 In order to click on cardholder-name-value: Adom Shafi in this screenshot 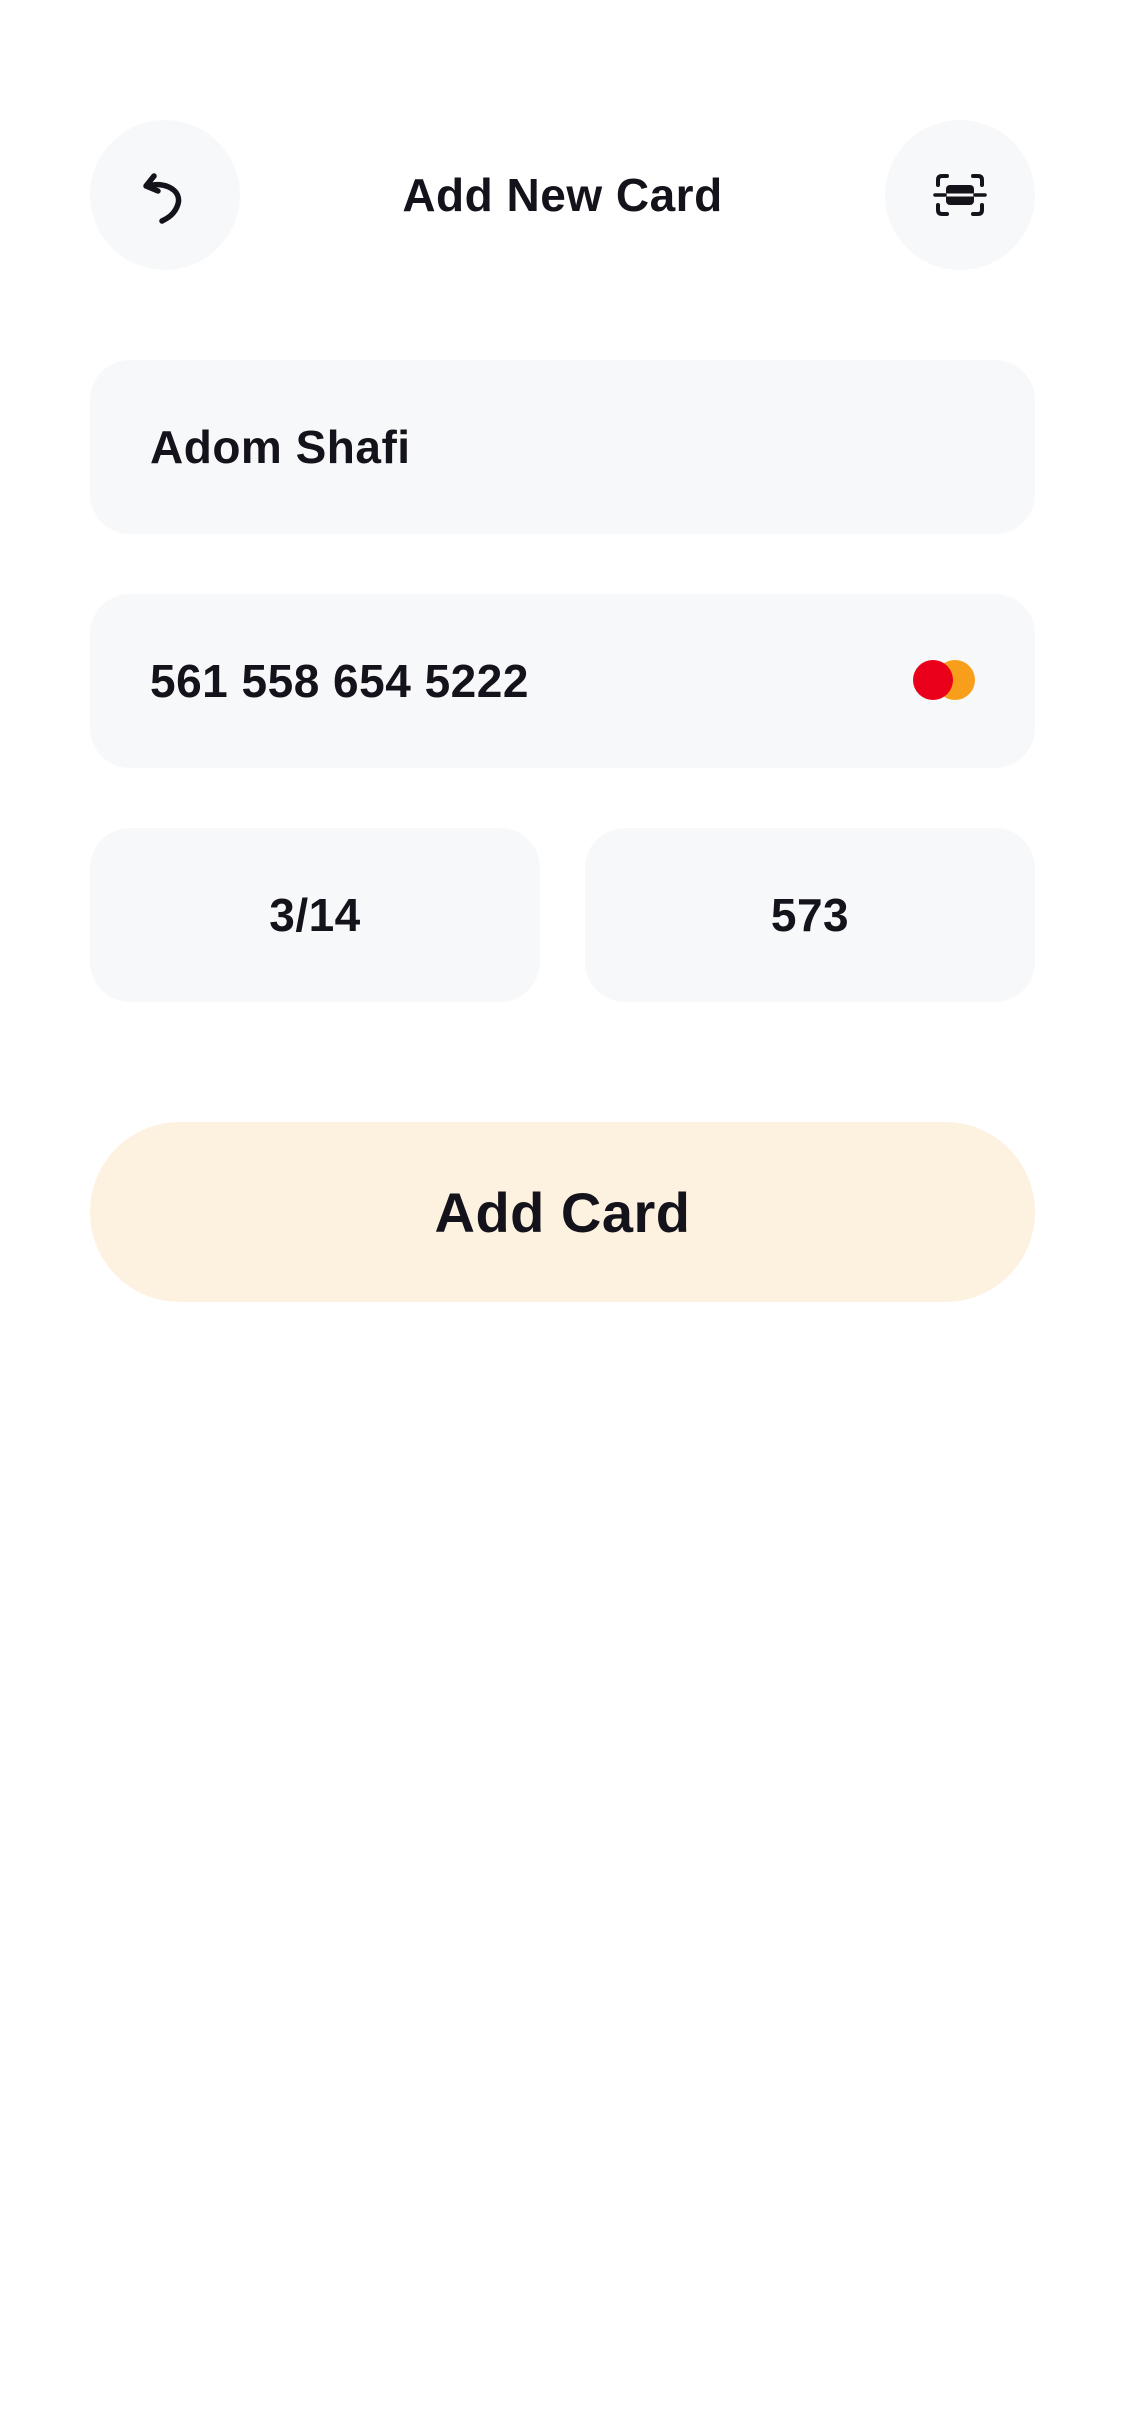, I will do `click(280, 447)`.